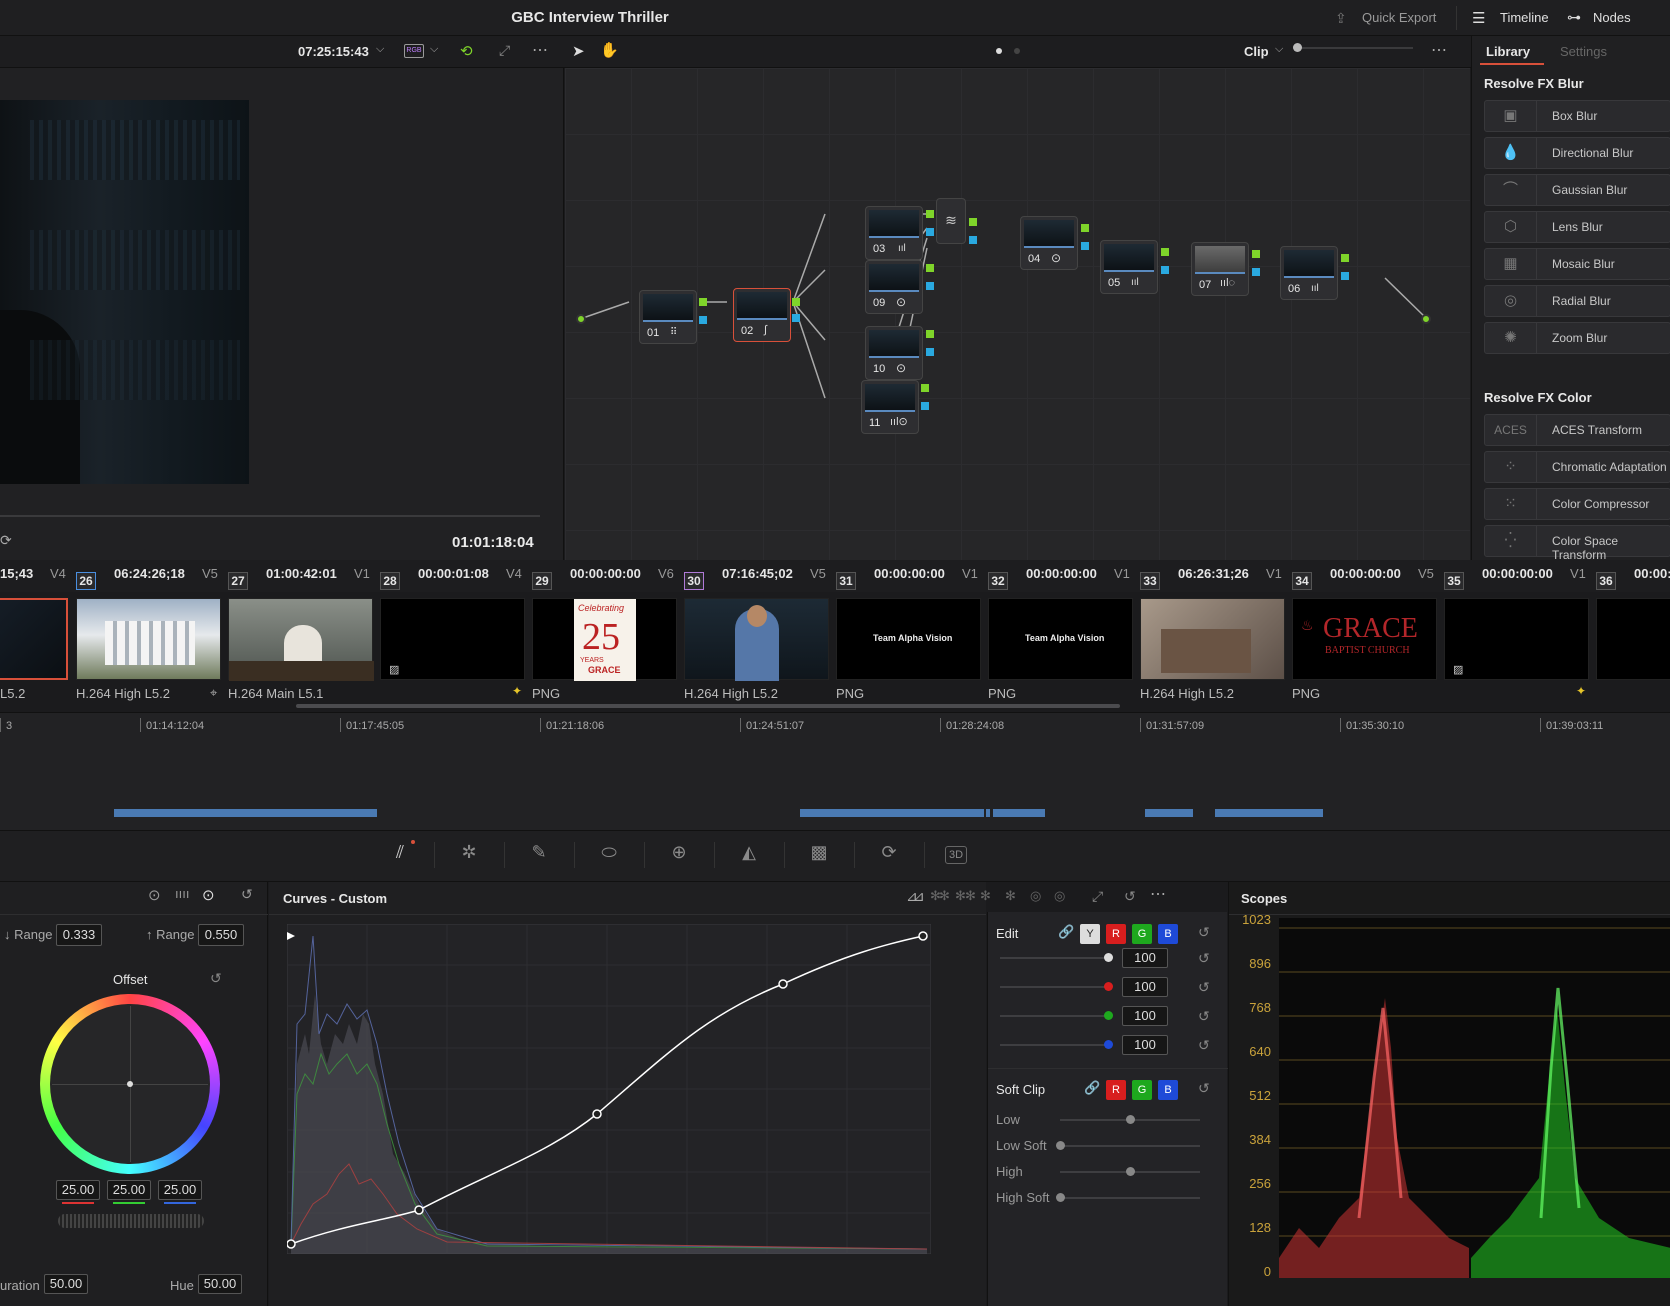 This screenshot has height=1306, width=1670. What do you see at coordinates (86, 581) in the screenshot?
I see `clip-number: 26` at bounding box center [86, 581].